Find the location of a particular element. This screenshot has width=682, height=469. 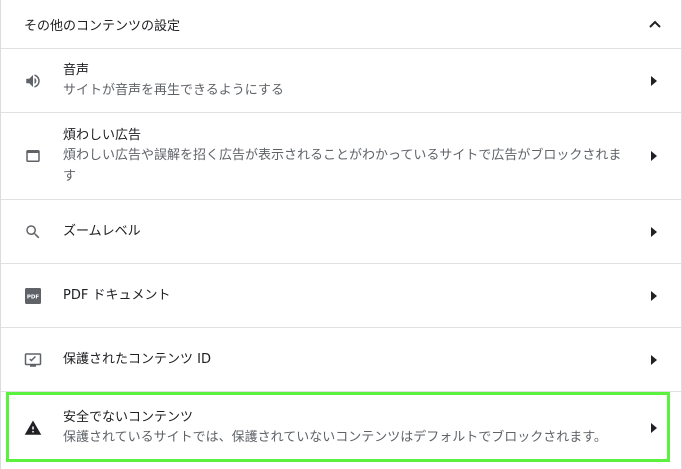

zoom-level-setting-text: ズームレベル is located at coordinates (347, 231).